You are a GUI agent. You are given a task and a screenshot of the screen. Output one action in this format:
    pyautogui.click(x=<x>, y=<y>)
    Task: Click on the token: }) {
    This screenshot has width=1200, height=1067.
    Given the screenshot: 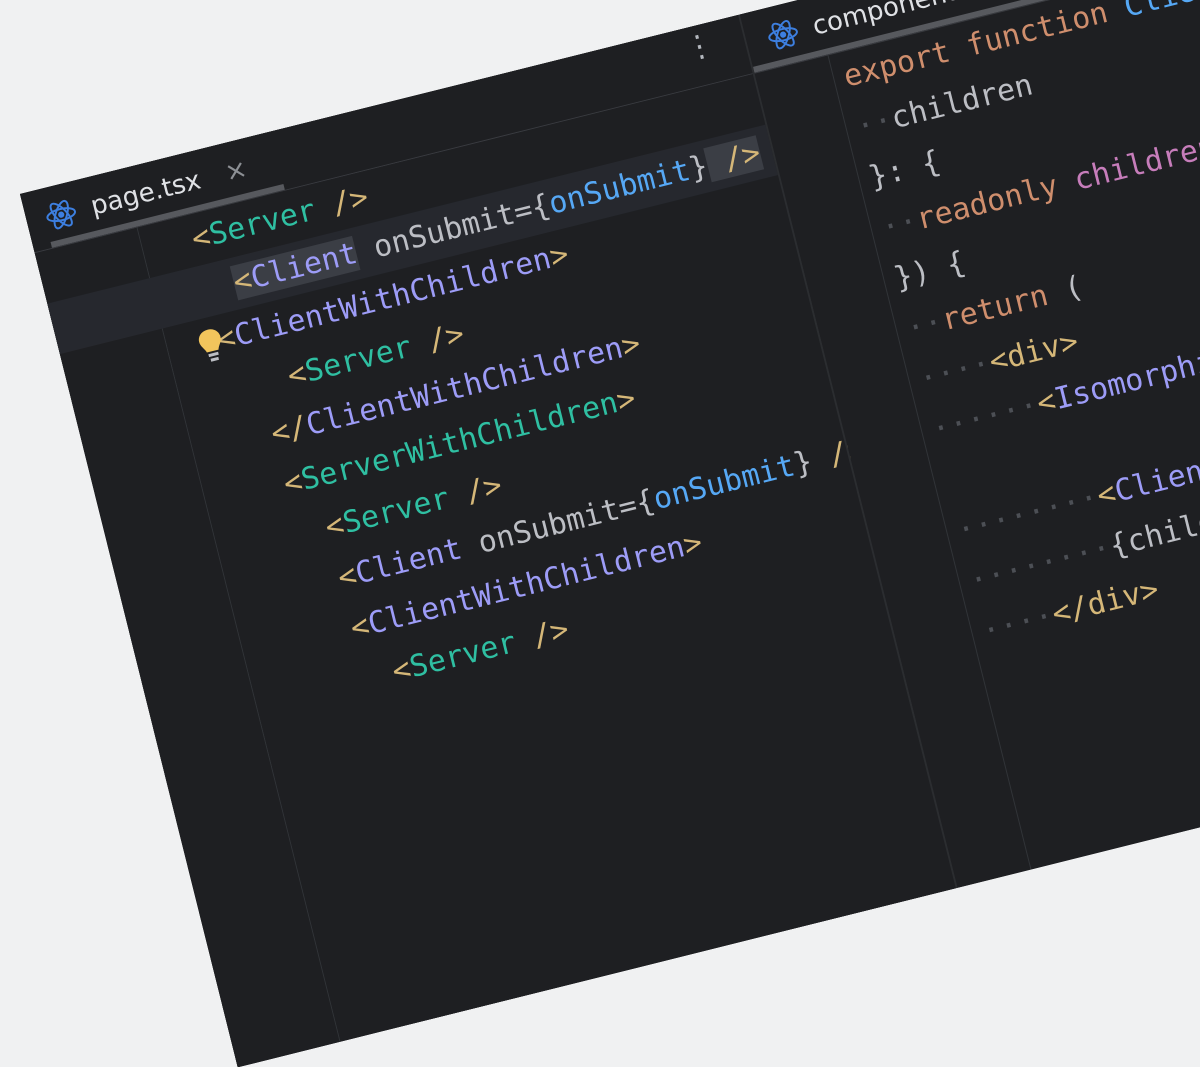 What is the action you would take?
    pyautogui.click(x=929, y=270)
    